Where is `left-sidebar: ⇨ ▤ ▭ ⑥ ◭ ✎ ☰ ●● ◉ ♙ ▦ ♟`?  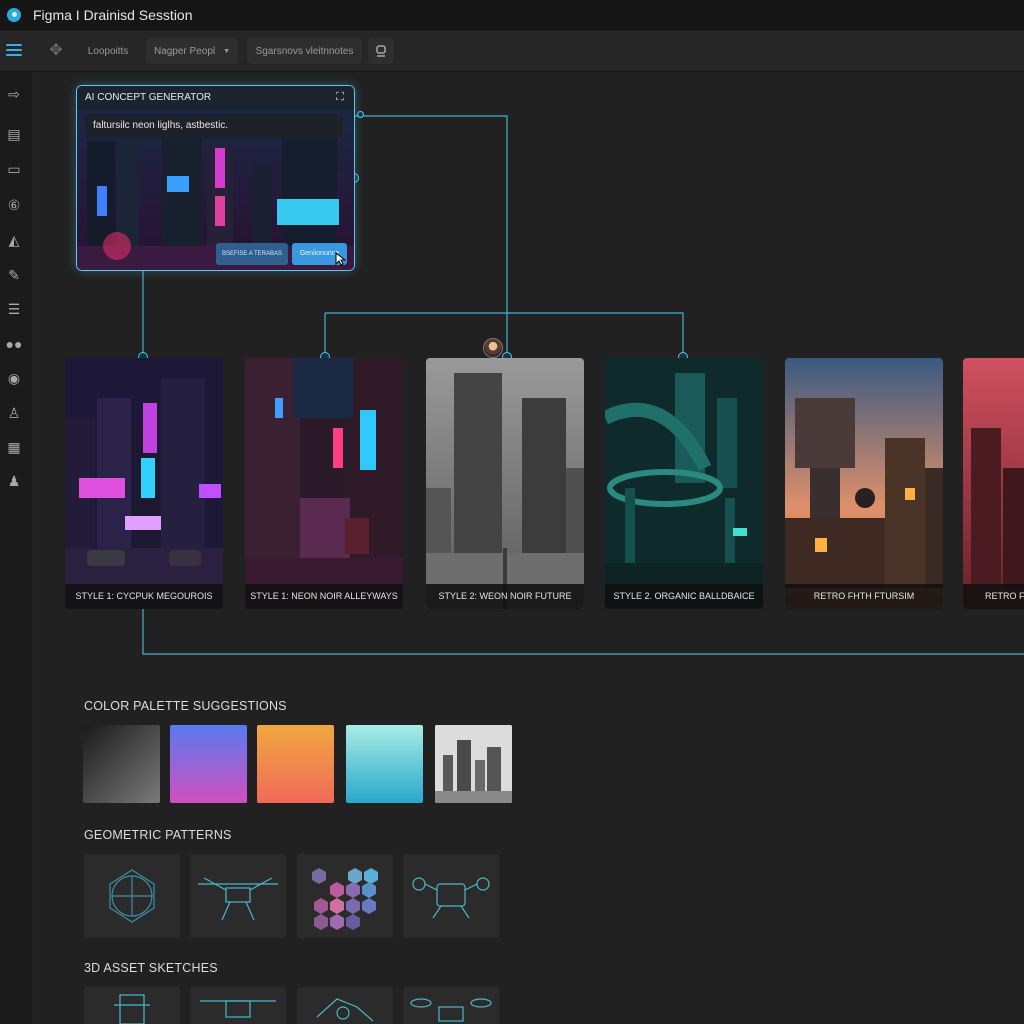
left-sidebar: ⇨ ▤ ▭ ⑥ ◭ ✎ ☰ ●● ◉ ♙ ▦ ♟ is located at coordinates (17, 548).